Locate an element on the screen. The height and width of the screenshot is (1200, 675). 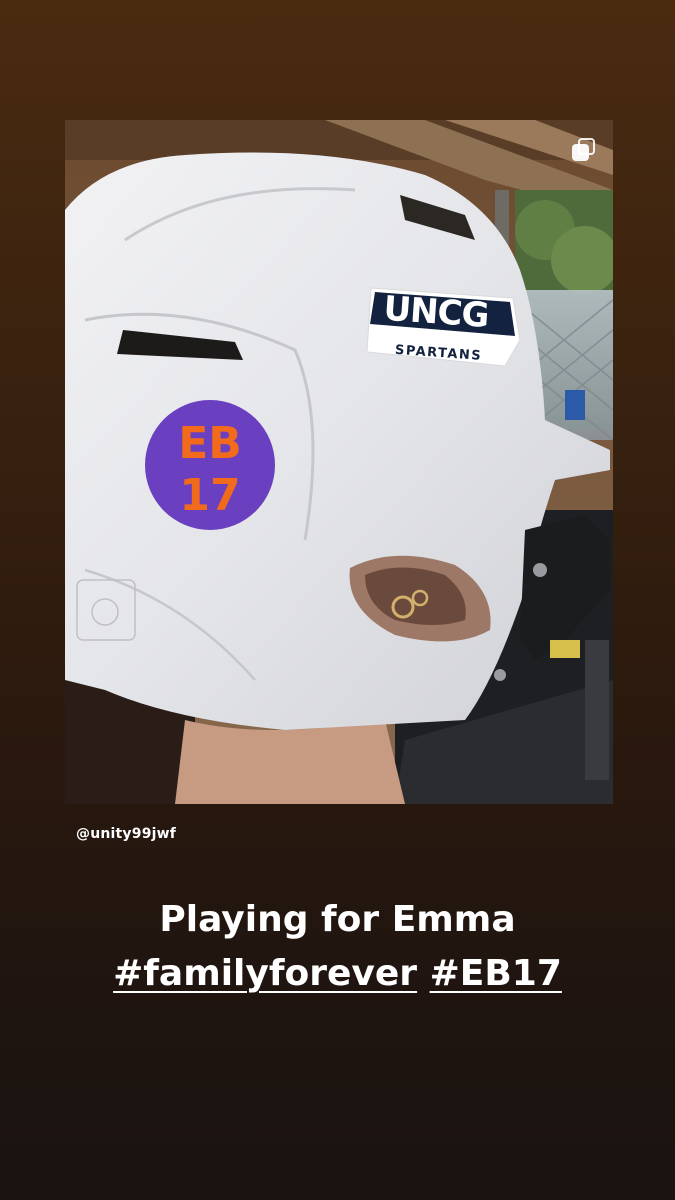
caption-hashtags: #familyforever #EB17 is located at coordinates (337, 974).